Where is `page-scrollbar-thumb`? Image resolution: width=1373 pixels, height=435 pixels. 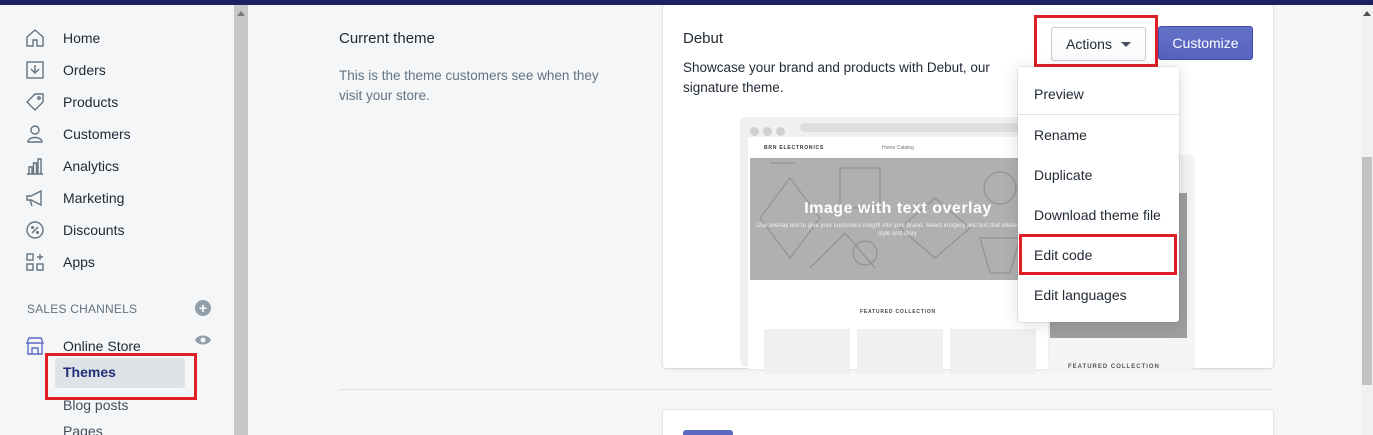 page-scrollbar-thumb is located at coordinates (1367, 271).